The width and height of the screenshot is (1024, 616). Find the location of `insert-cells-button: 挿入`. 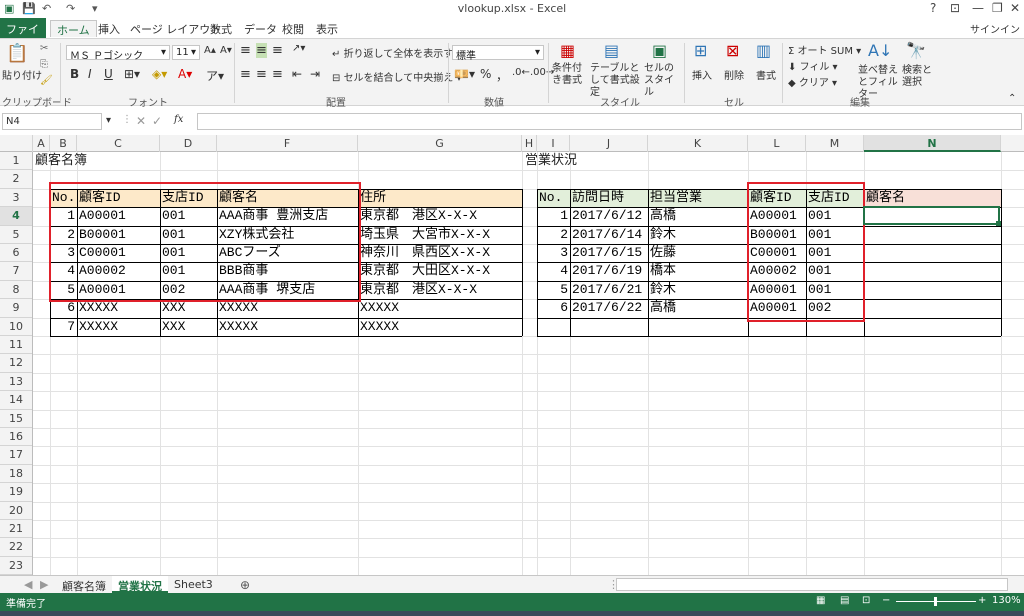

insert-cells-button: 挿入 is located at coordinates (702, 74).